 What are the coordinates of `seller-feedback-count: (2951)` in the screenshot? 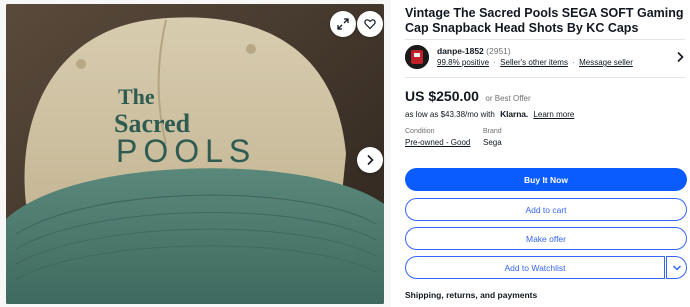 It's located at (498, 51).